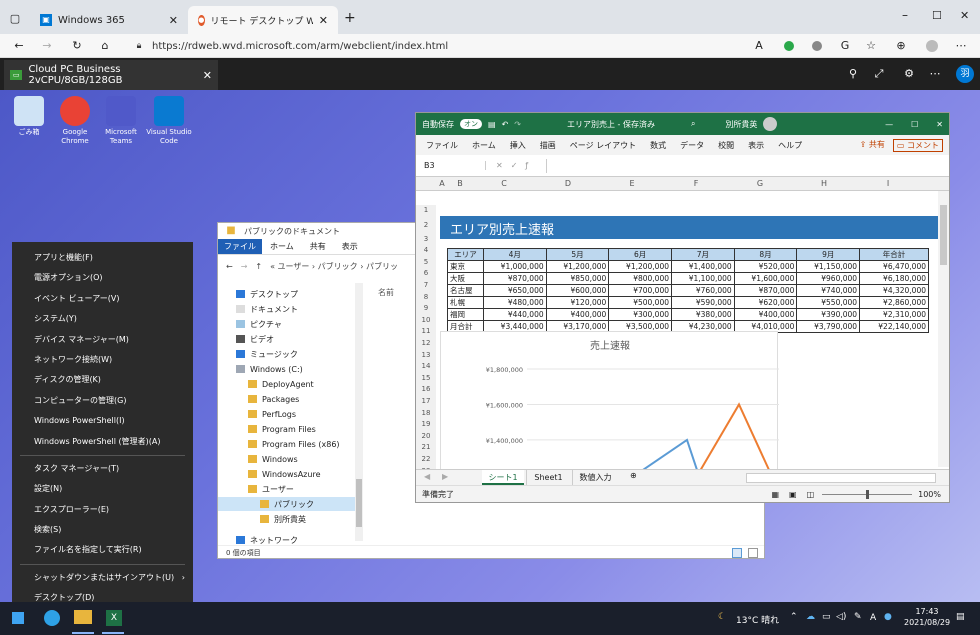 The image size is (980, 635). I want to click on table-header-cell: 7月, so click(703, 254).